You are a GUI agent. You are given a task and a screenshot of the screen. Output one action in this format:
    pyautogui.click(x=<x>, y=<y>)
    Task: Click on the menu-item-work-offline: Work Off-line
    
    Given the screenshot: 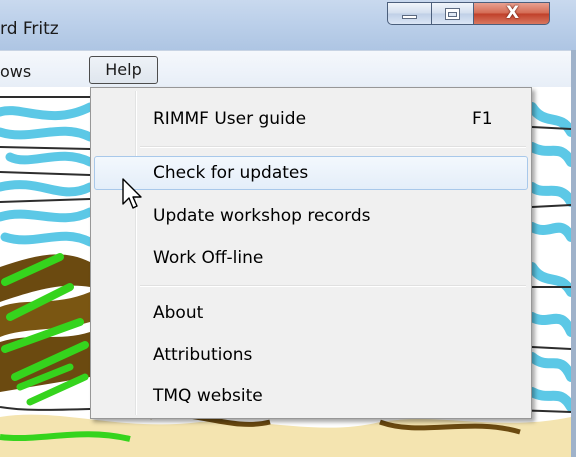 What is the action you would take?
    pyautogui.click(x=311, y=258)
    